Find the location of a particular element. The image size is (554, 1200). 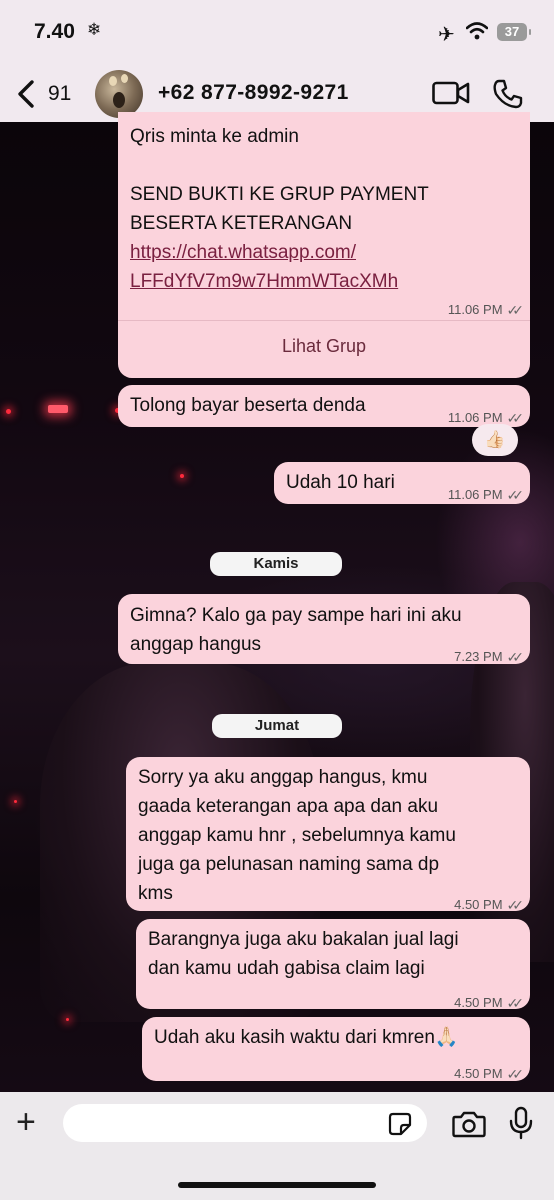

status-bar: 7.40 ❄ ✈ 37 is located at coordinates (277, 33).